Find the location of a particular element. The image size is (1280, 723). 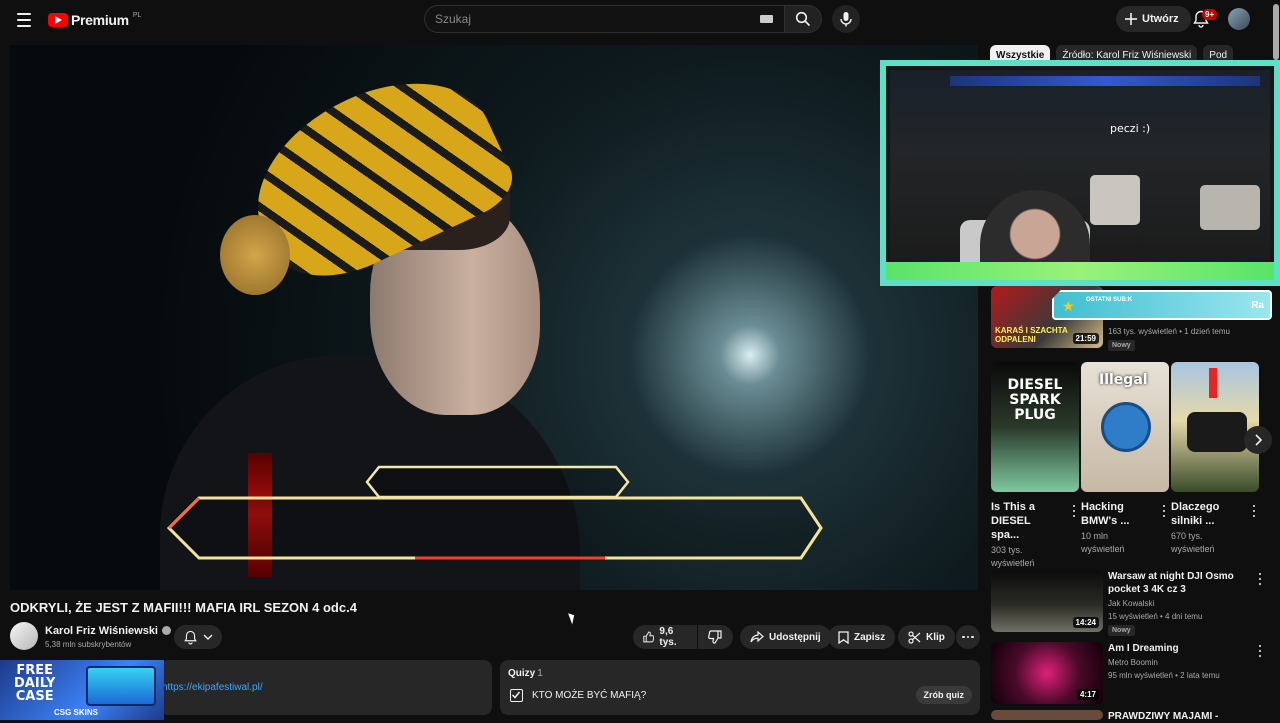

channel-name: Jak Kowalski is located at coordinates (1131, 604).